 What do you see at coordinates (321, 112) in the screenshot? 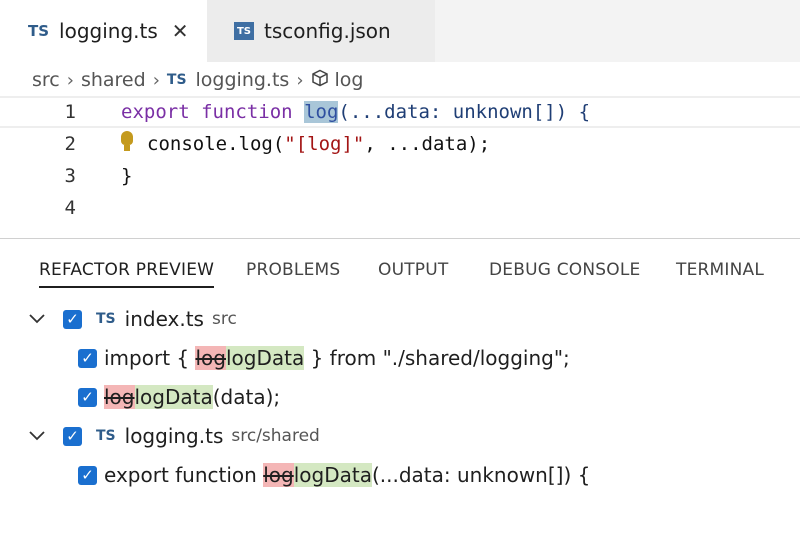
I see `function-name-highlight: log` at bounding box center [321, 112].